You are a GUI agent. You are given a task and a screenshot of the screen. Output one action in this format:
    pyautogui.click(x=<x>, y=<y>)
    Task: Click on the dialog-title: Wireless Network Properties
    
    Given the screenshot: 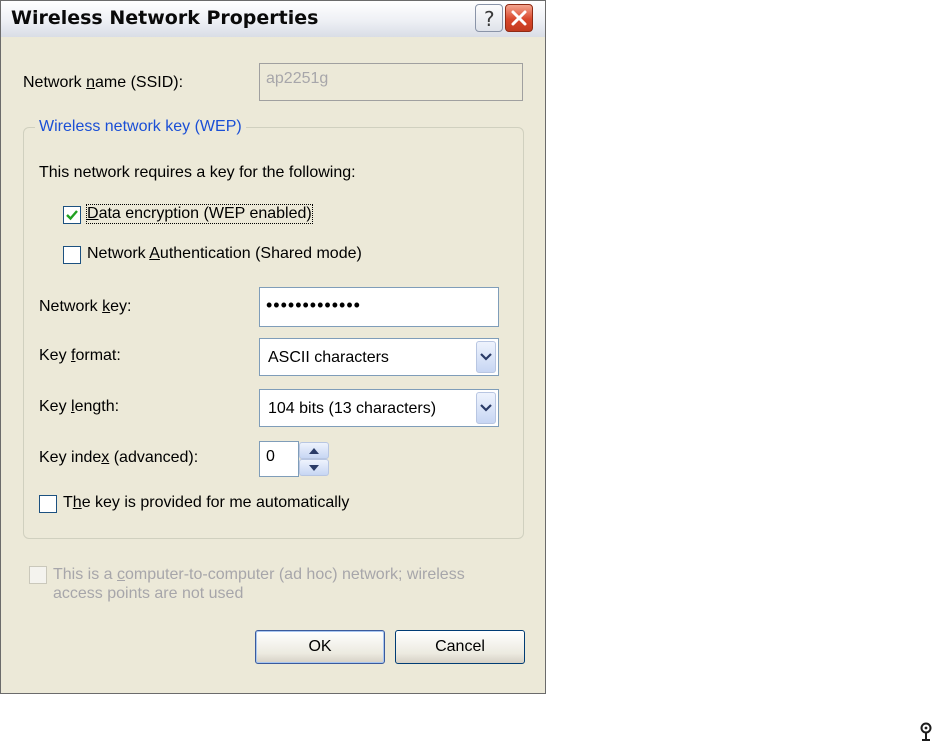 What is the action you would take?
    pyautogui.click(x=165, y=18)
    